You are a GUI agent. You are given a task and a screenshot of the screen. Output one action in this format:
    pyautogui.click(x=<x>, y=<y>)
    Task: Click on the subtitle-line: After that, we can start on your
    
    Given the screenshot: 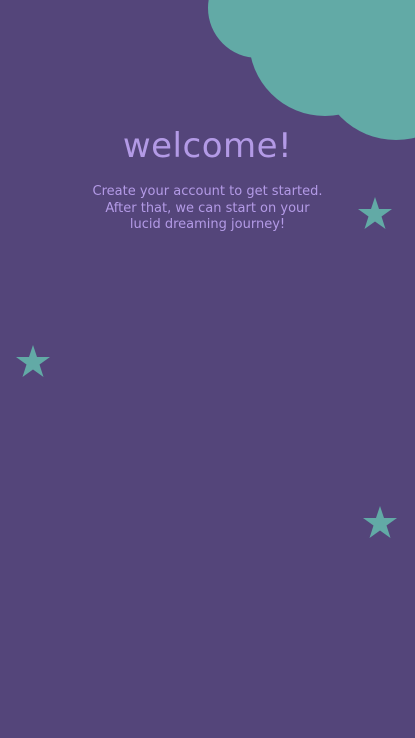 What is the action you would take?
    pyautogui.click(x=207, y=208)
    